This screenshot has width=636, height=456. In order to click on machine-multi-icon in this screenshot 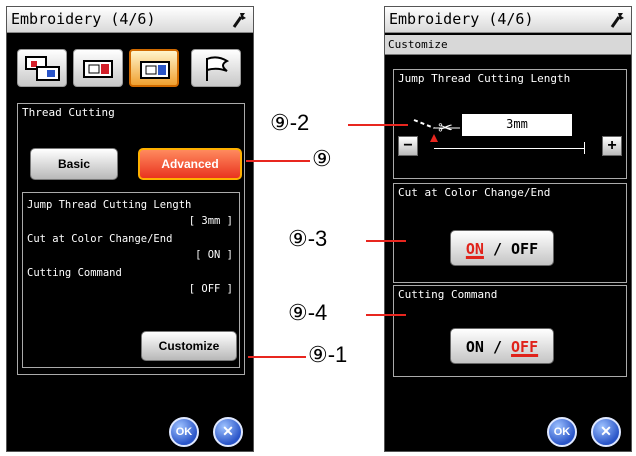, I will do `click(42, 68)`.